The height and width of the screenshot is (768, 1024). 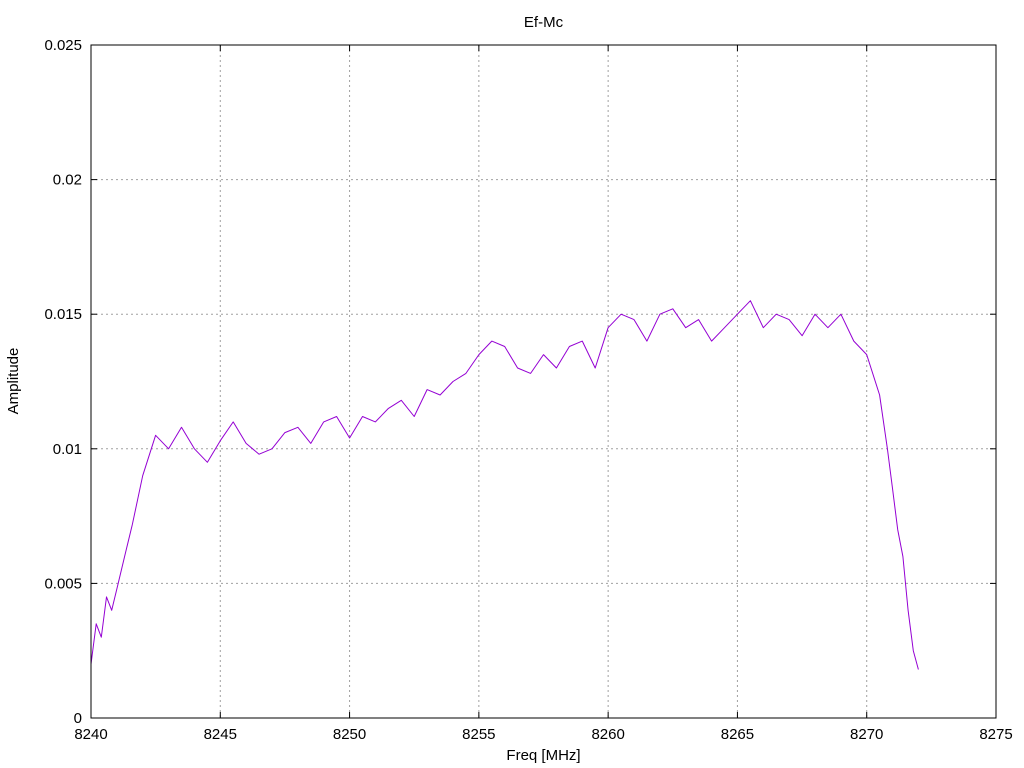 What do you see at coordinates (67, 180) in the screenshot?
I see `y-tick-label: 0.02` at bounding box center [67, 180].